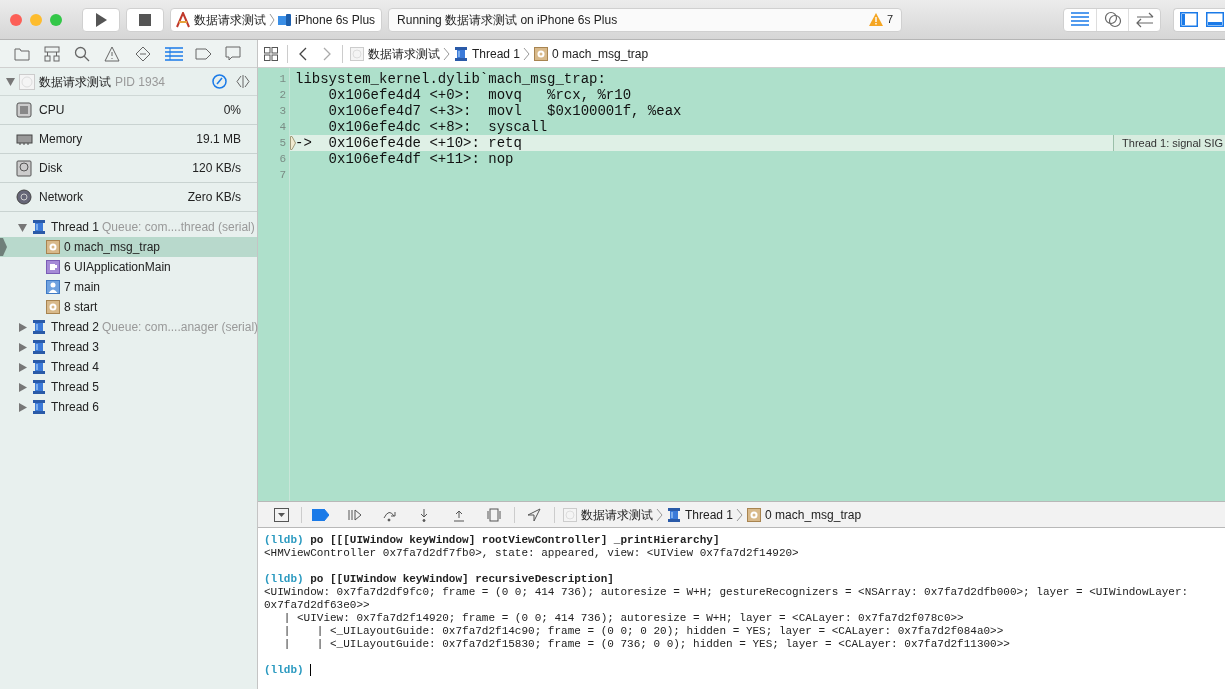 Image resolution: width=1225 pixels, height=689 pixels. Describe the element at coordinates (173, 53) in the screenshot. I see `list-icon` at that location.